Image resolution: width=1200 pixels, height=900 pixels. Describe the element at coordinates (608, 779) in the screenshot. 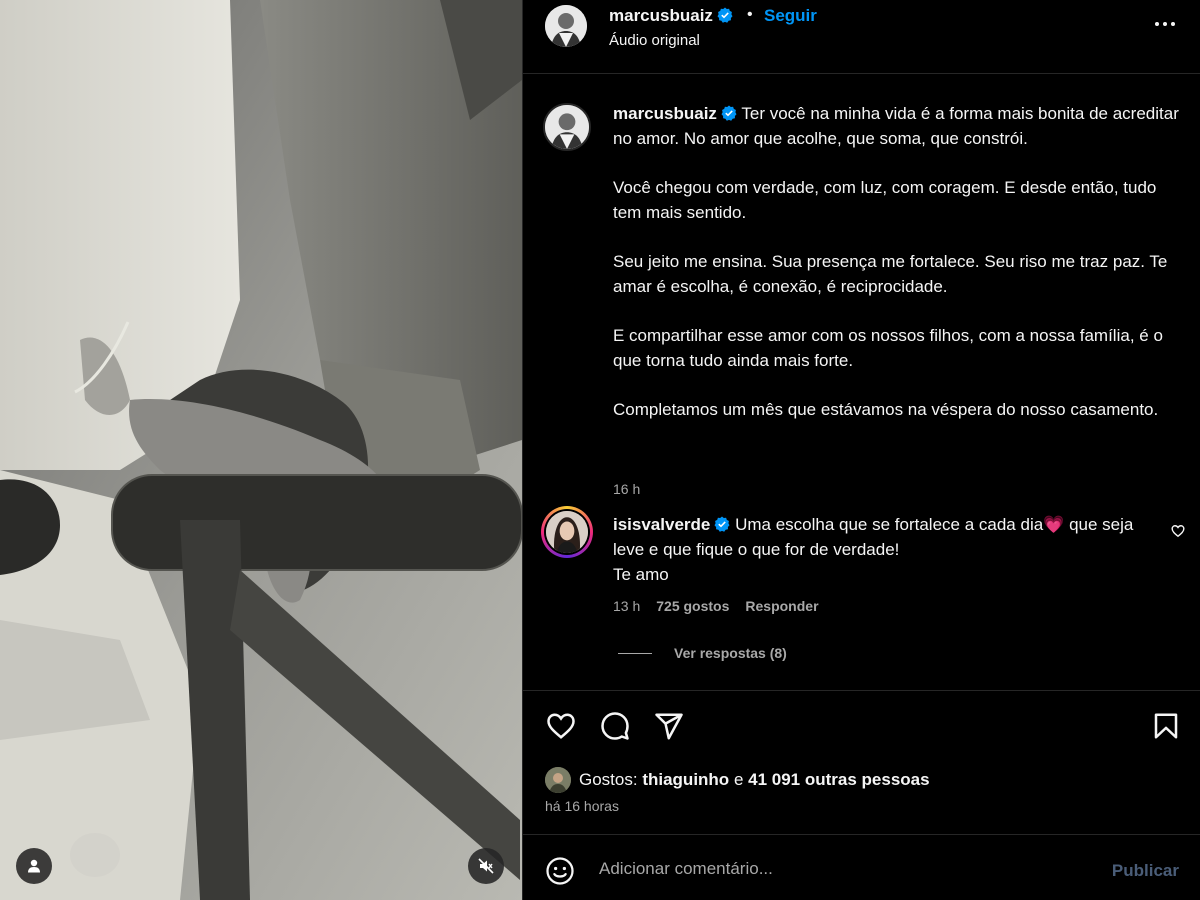

I see `likes-prefix: Gostos:` at that location.